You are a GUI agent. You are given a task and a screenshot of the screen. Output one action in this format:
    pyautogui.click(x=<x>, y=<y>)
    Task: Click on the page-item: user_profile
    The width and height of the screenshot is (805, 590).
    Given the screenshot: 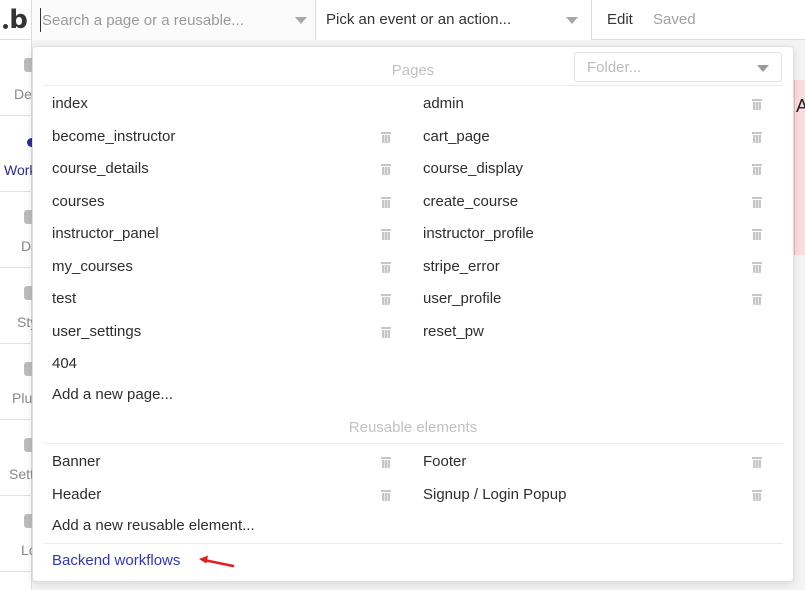 What is the action you would take?
    pyautogui.click(x=462, y=298)
    